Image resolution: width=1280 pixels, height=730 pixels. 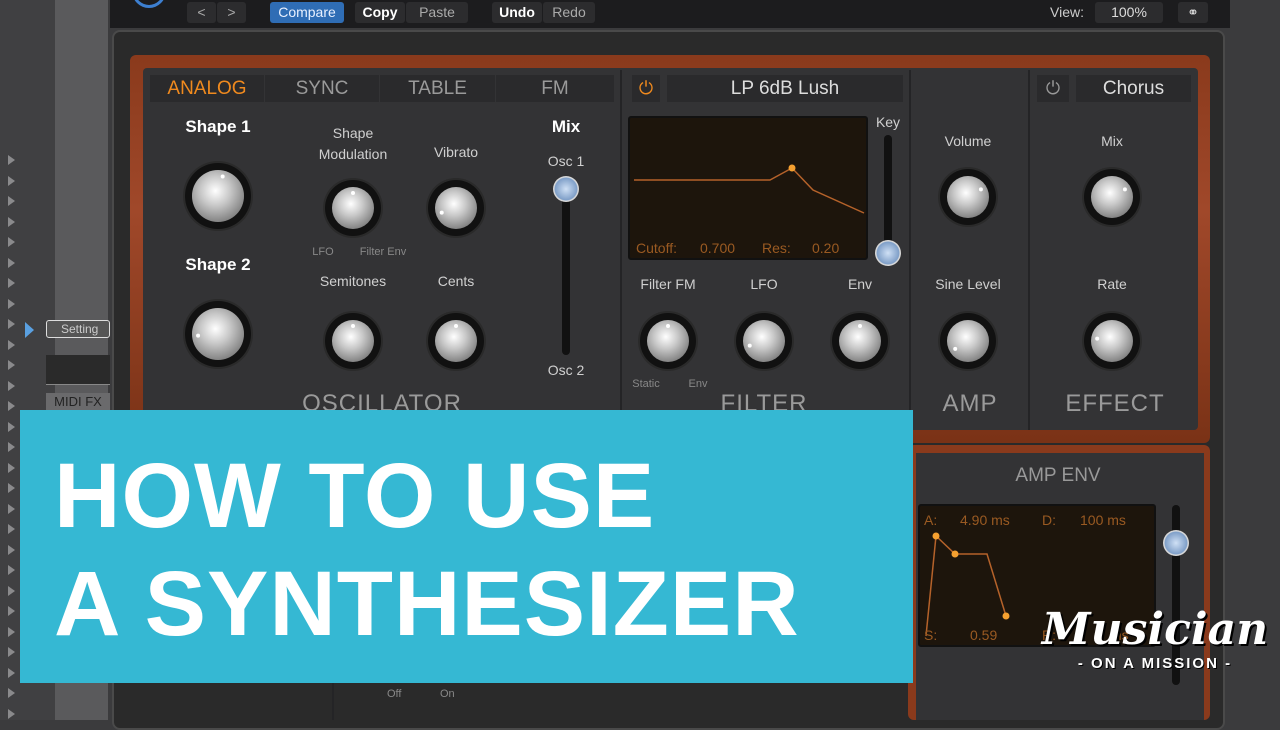 I want to click on prev-preset-button: <, so click(x=201, y=12).